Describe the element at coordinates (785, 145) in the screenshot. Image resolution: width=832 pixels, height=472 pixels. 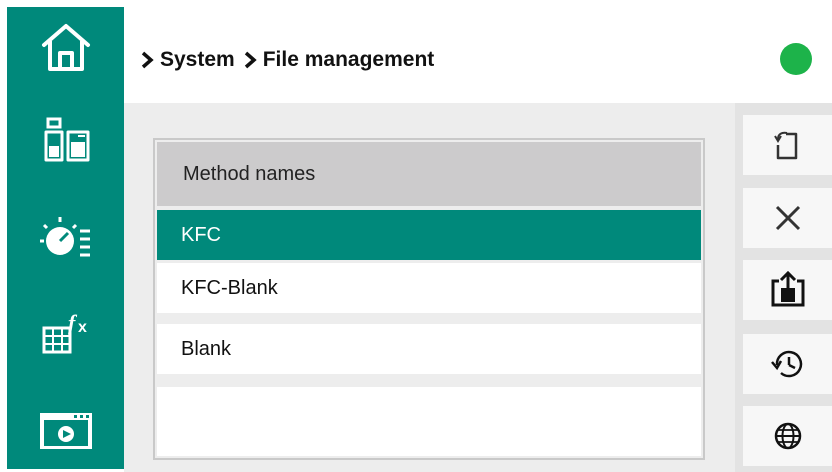
I see `file-import-icon` at that location.